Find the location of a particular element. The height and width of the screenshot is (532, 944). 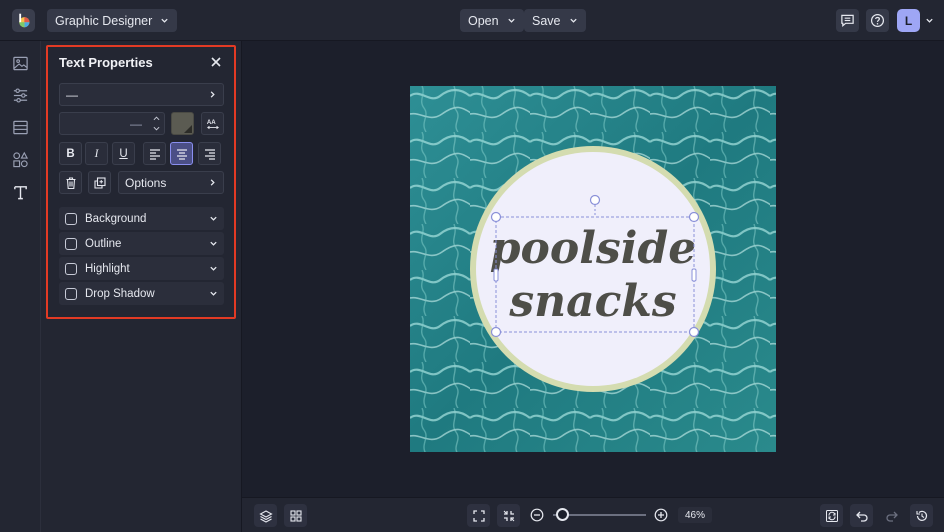

effect-highlight: Highlight is located at coordinates (141, 268).